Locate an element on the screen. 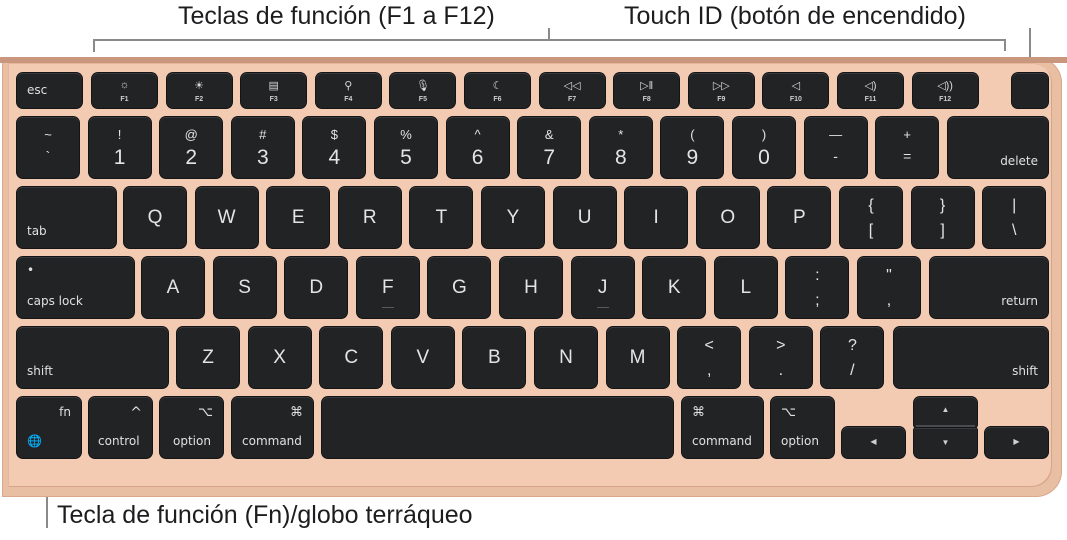  key-p: P is located at coordinates (799, 217).